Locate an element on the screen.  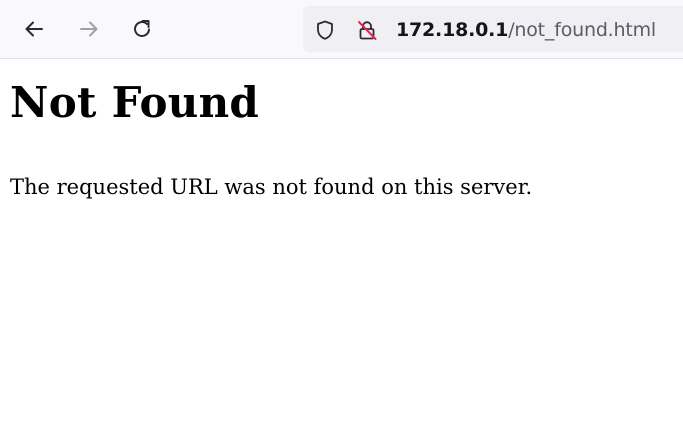
page-title: Not Found is located at coordinates (135, 102).